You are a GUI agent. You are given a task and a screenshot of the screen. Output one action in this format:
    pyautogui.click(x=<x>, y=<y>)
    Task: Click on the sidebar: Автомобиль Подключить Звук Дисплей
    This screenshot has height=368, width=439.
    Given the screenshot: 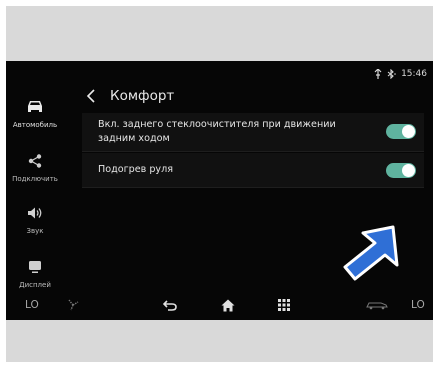 What is the action you would take?
    pyautogui.click(x=35, y=186)
    